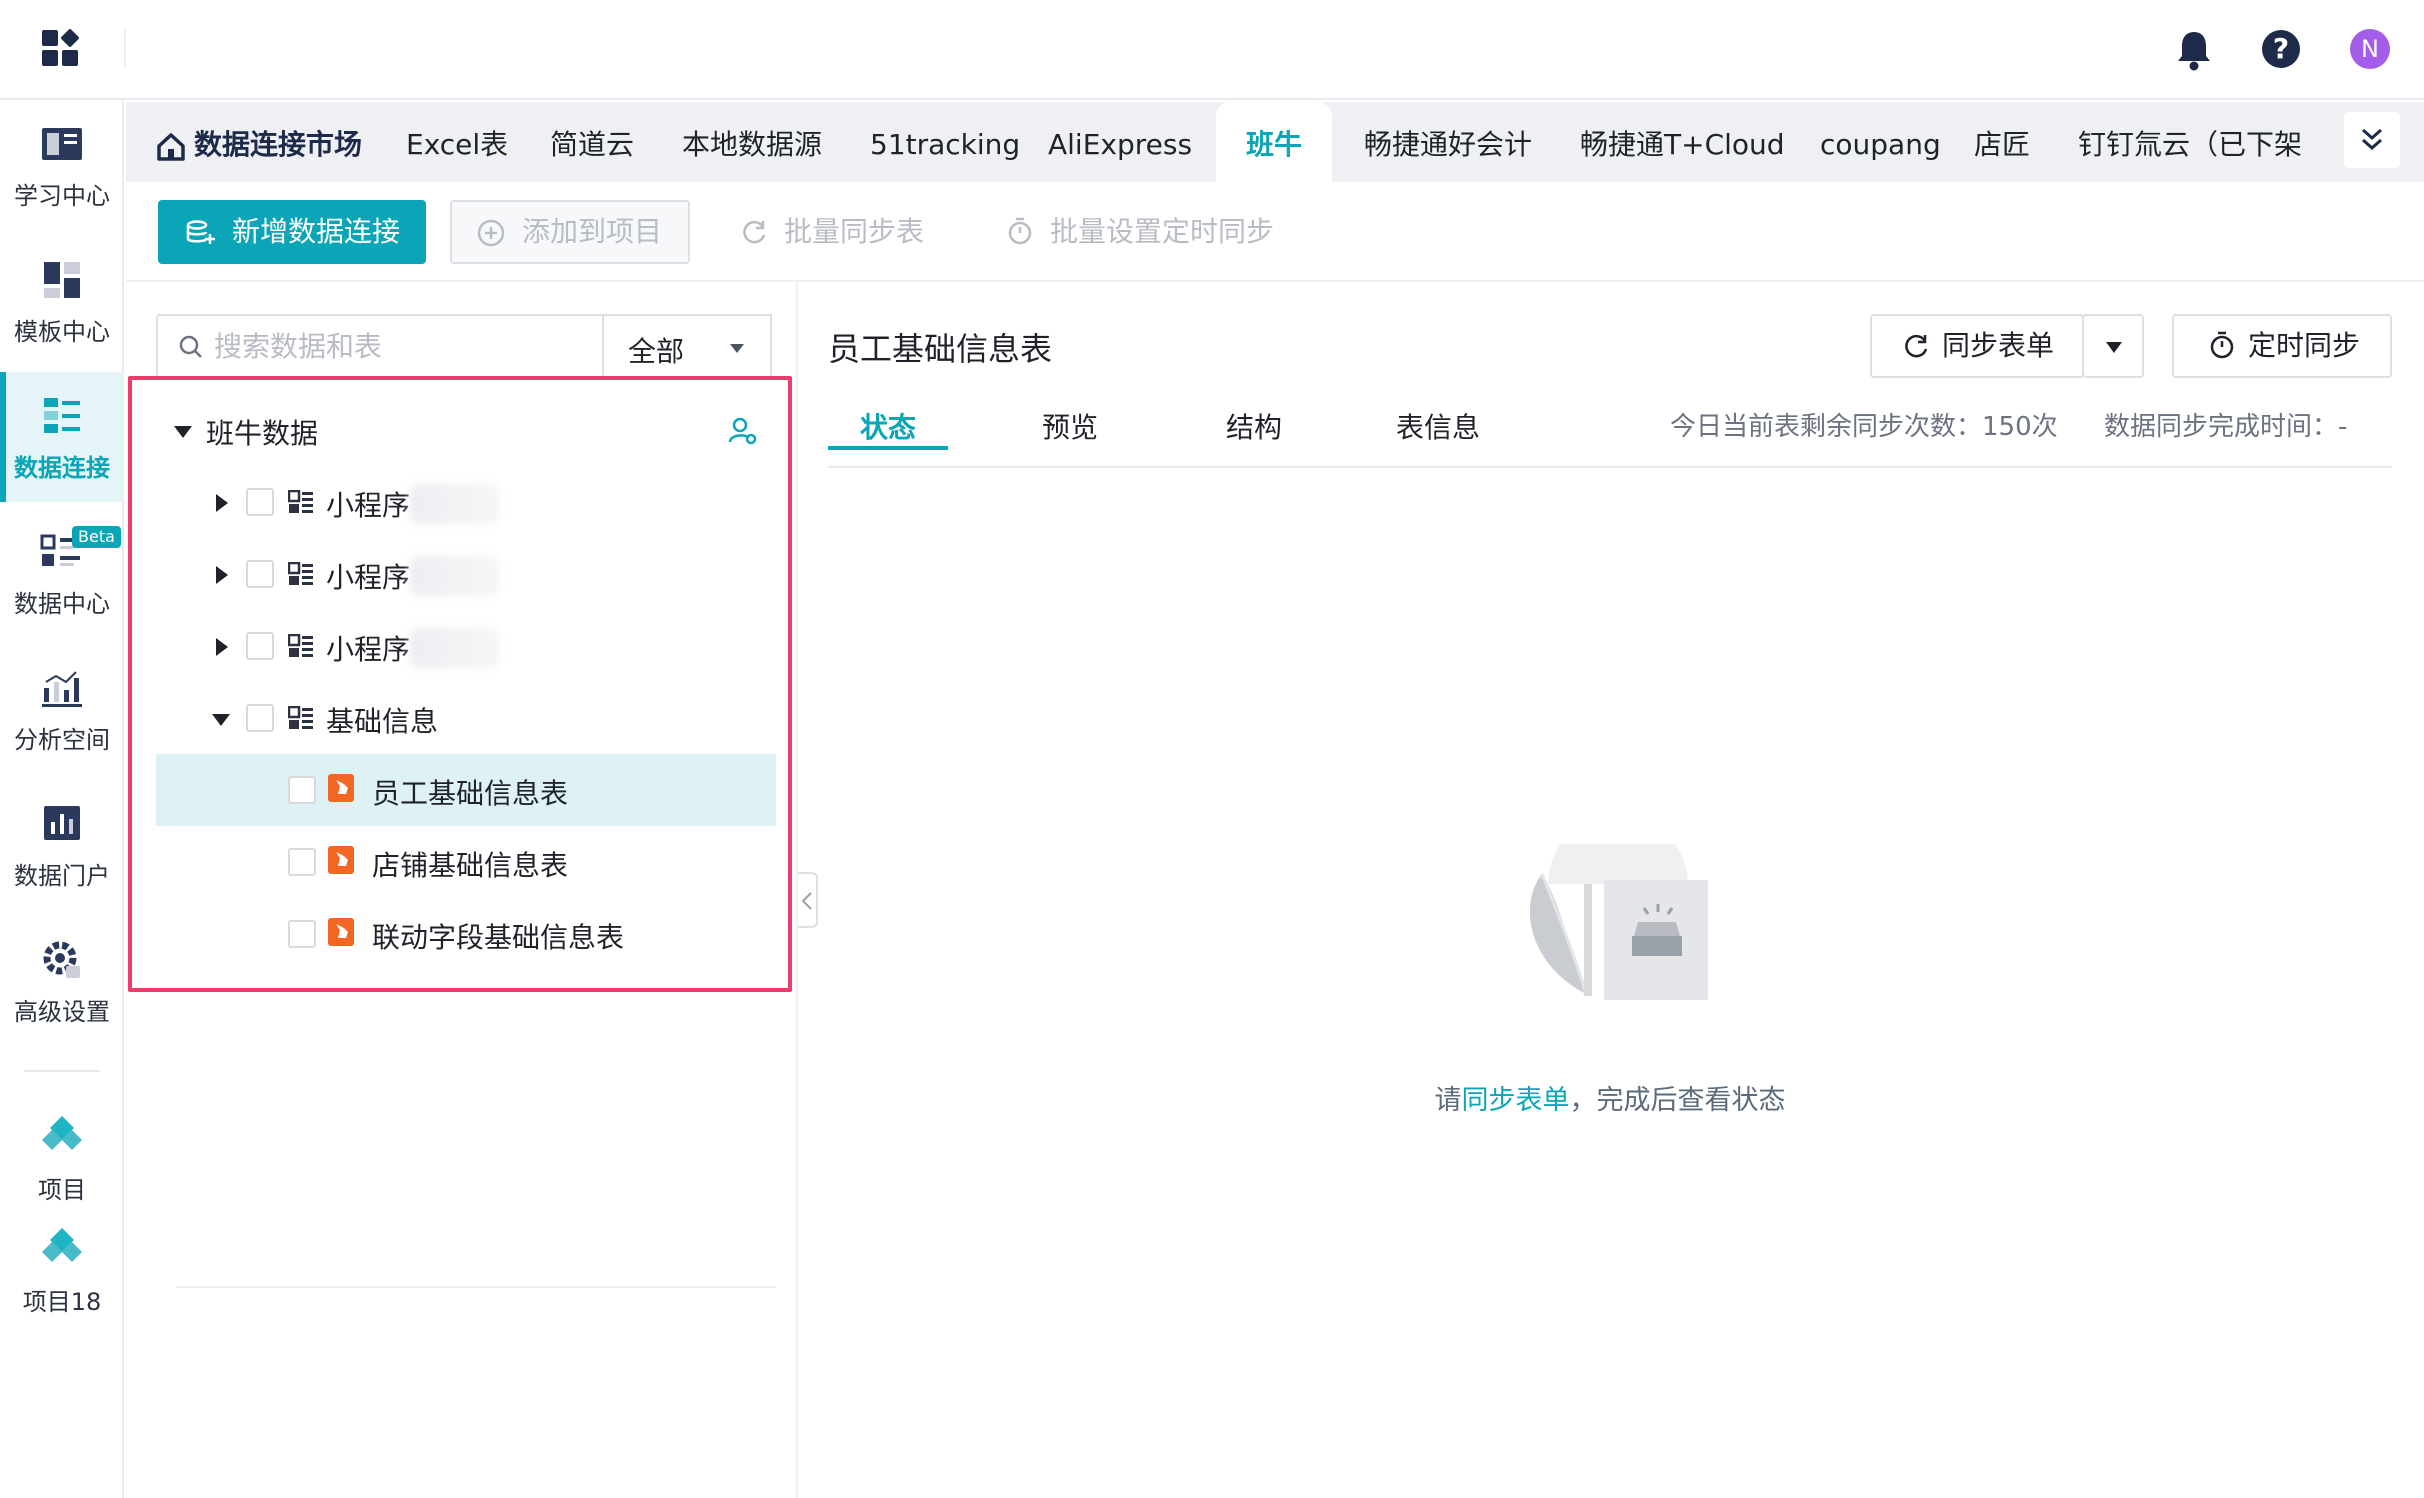 The image size is (2424, 1498). I want to click on nav-label: 项目18, so click(62, 1302).